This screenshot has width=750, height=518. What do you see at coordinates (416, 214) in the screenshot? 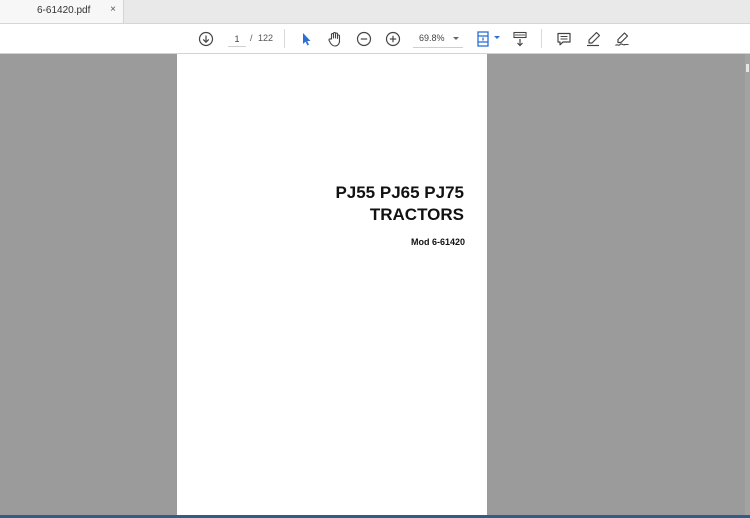
I see `document-title-line-2: TRACTORS` at bounding box center [416, 214].